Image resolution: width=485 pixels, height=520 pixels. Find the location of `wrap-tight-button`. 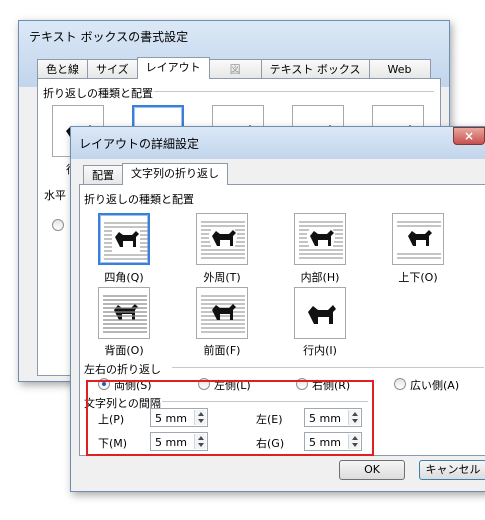

wrap-tight-button is located at coordinates (222, 239).